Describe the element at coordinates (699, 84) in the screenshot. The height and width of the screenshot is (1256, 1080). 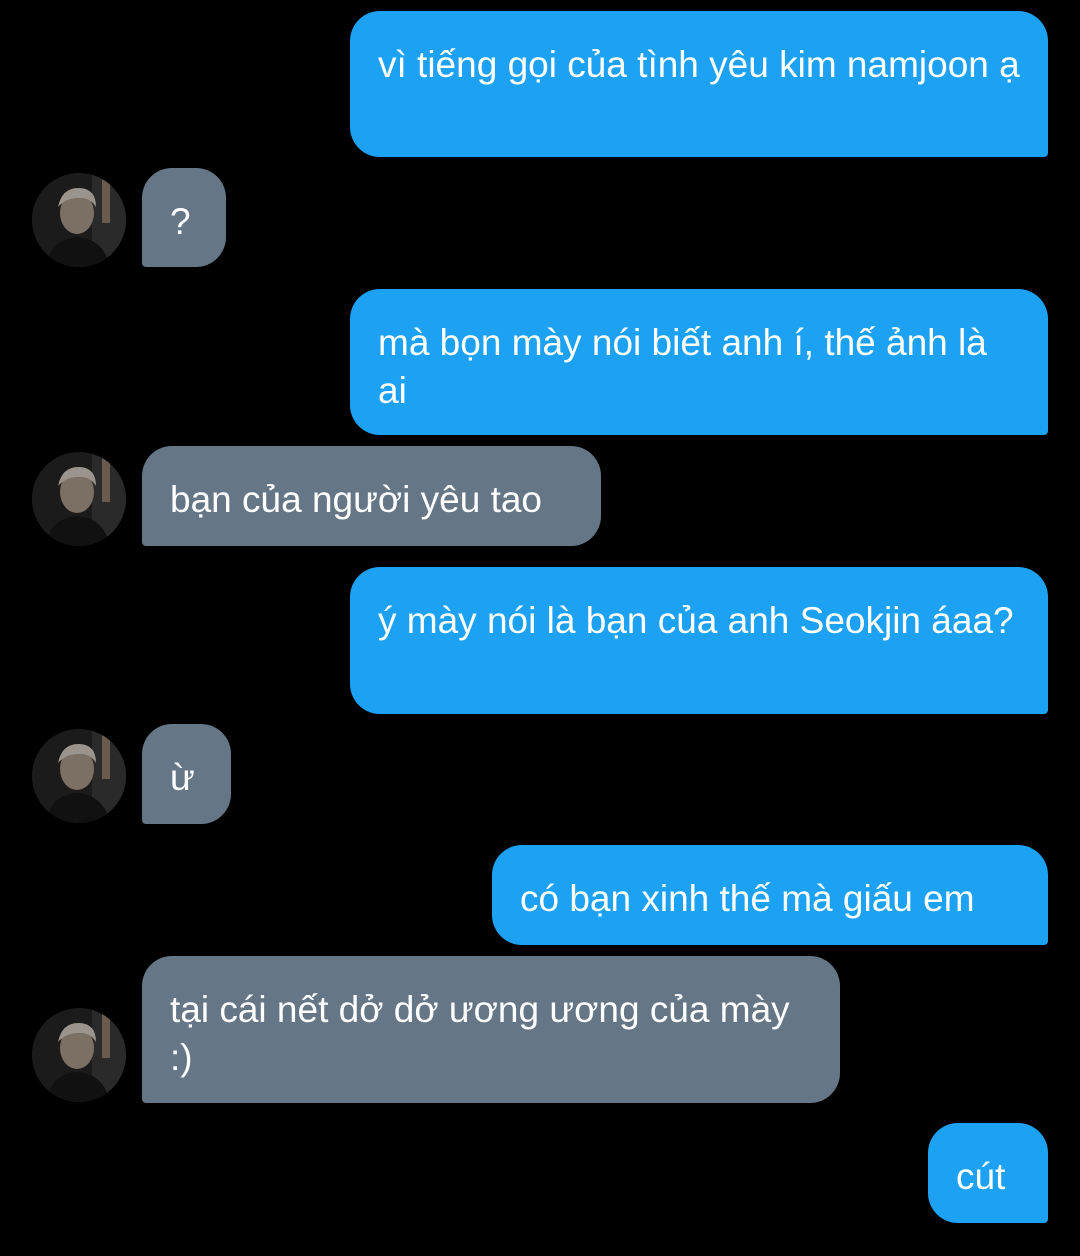
I see `message-bubble-sent: vì tiếng gọi của tình yêu kim namjoon ạ` at that location.